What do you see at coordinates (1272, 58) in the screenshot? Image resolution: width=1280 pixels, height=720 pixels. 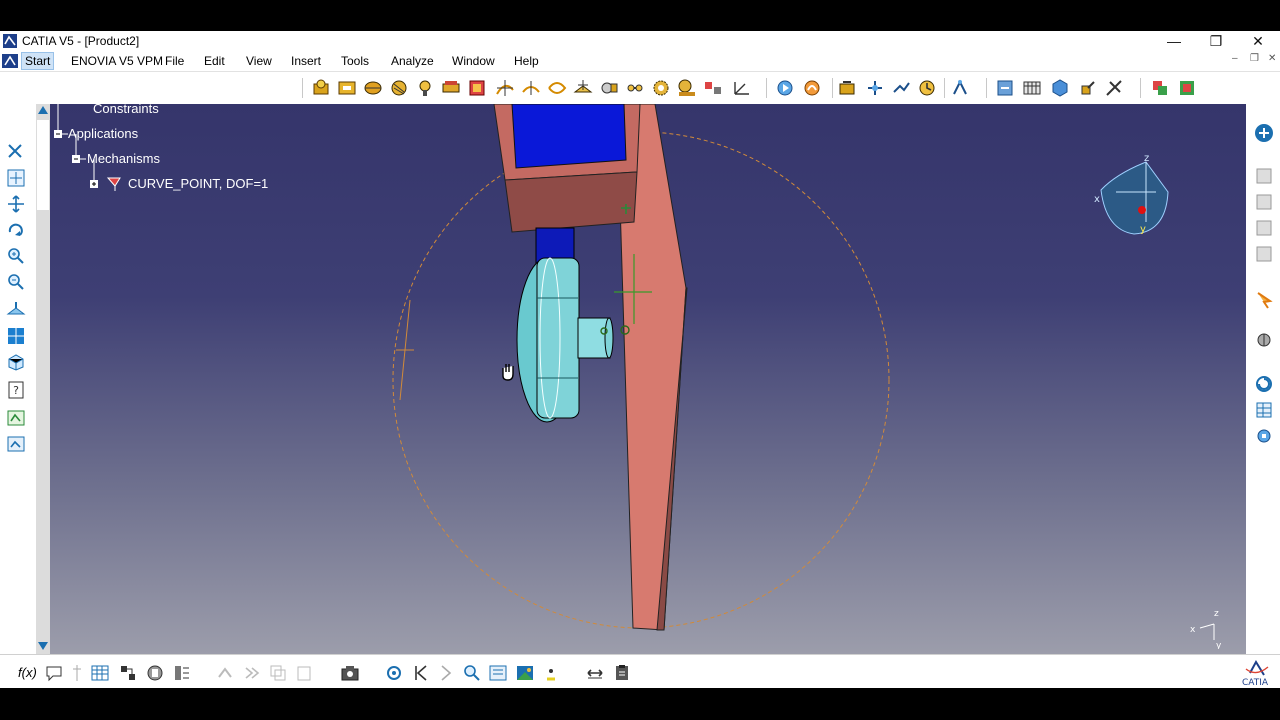 I see `doc-close-button: ✕` at bounding box center [1272, 58].